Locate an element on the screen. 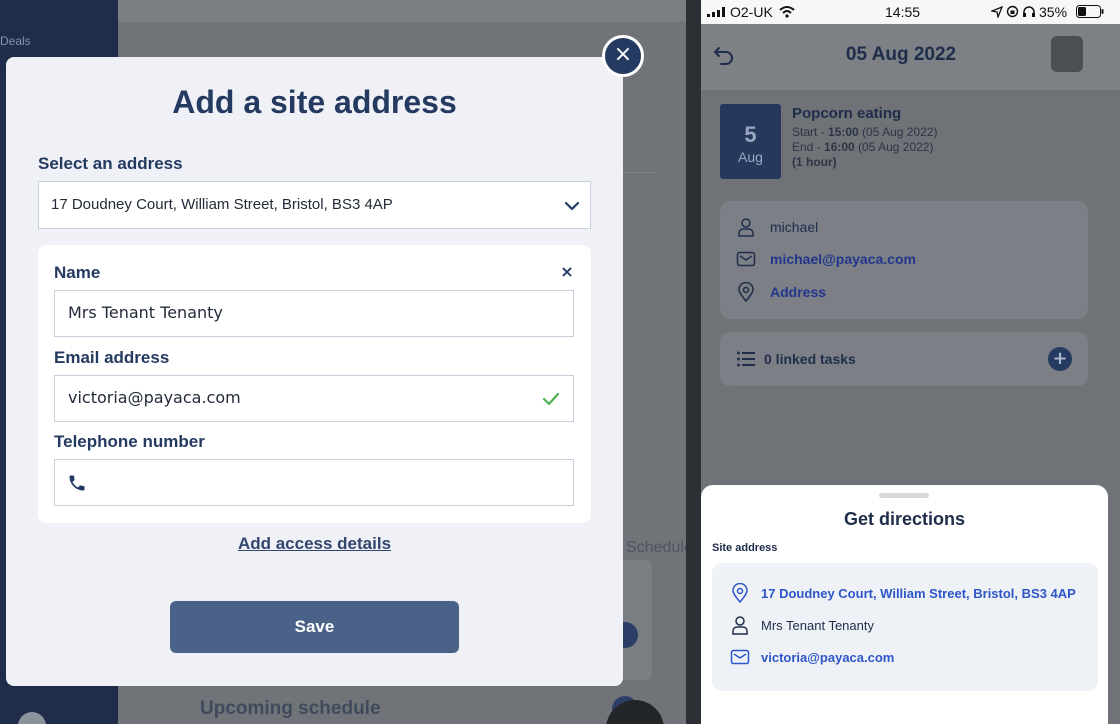  headphones-icon is located at coordinates (1029, 11).